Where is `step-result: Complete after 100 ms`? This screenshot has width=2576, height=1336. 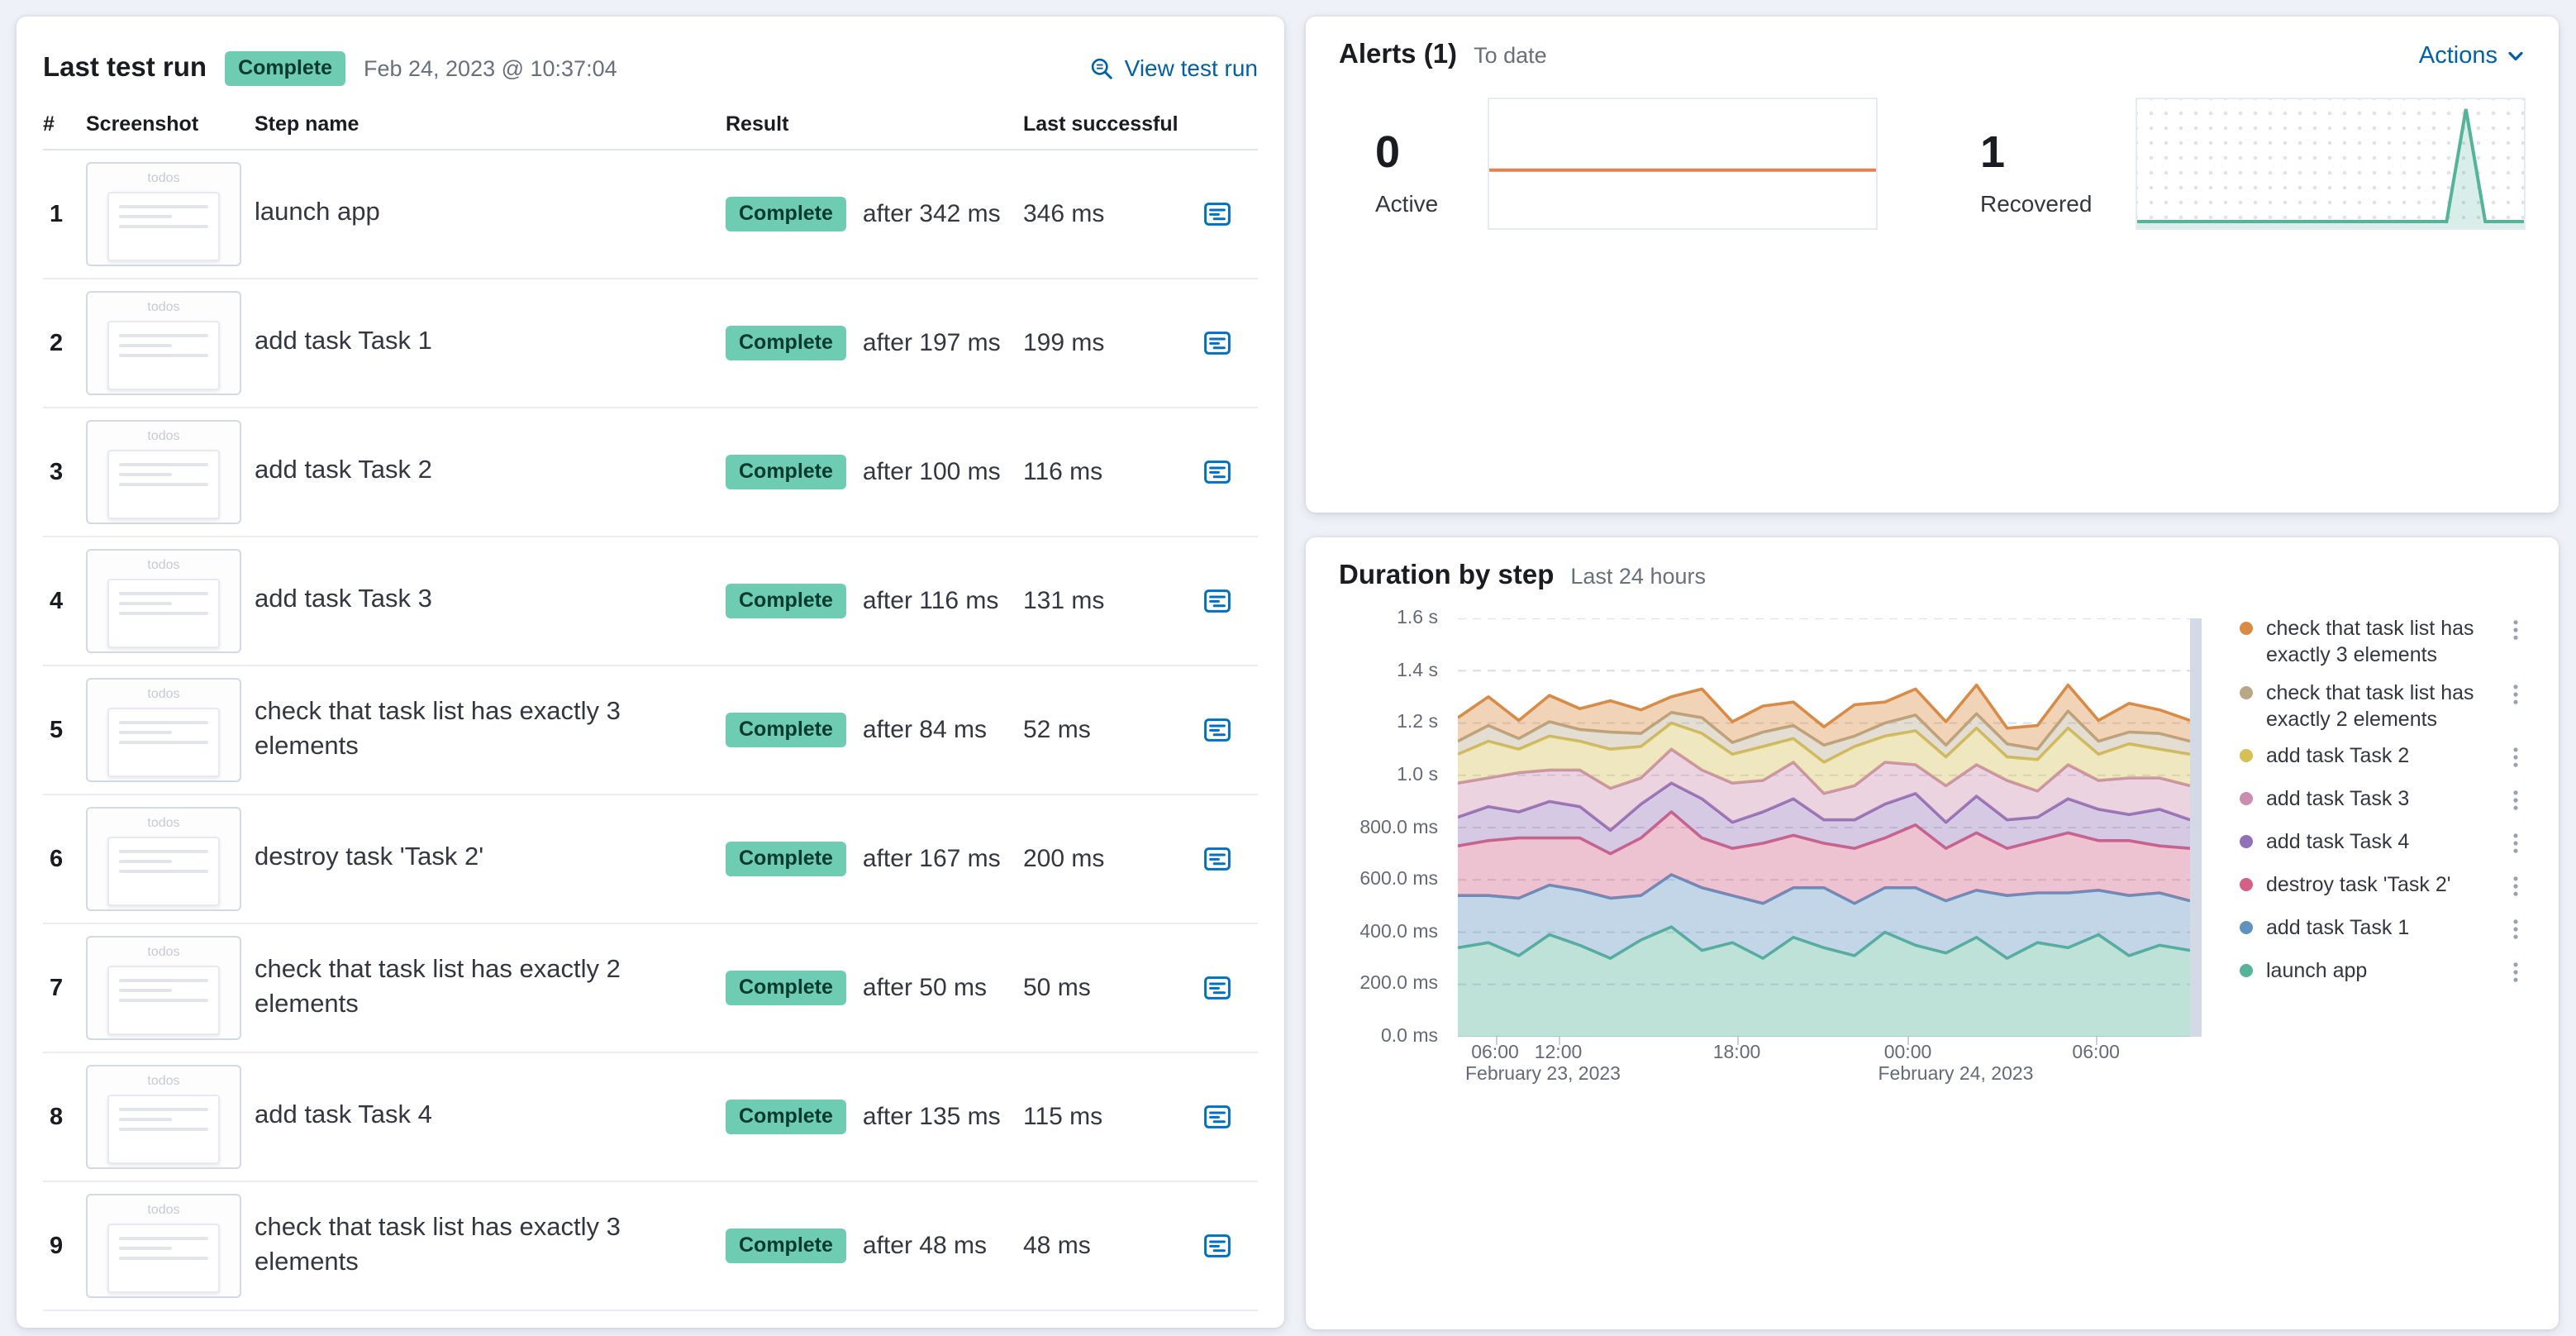
step-result: Complete after 100 ms is located at coordinates (875, 472).